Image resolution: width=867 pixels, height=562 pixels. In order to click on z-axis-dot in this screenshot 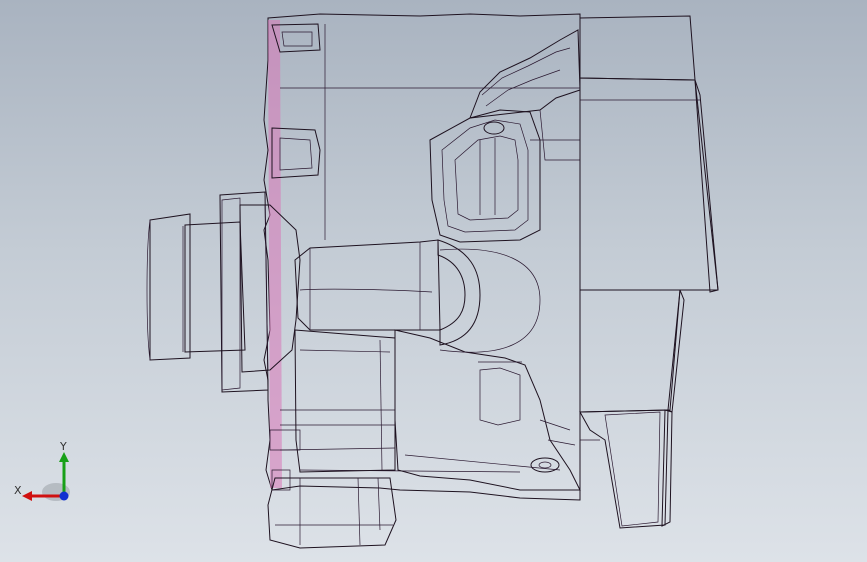, I will do `click(64, 496)`.